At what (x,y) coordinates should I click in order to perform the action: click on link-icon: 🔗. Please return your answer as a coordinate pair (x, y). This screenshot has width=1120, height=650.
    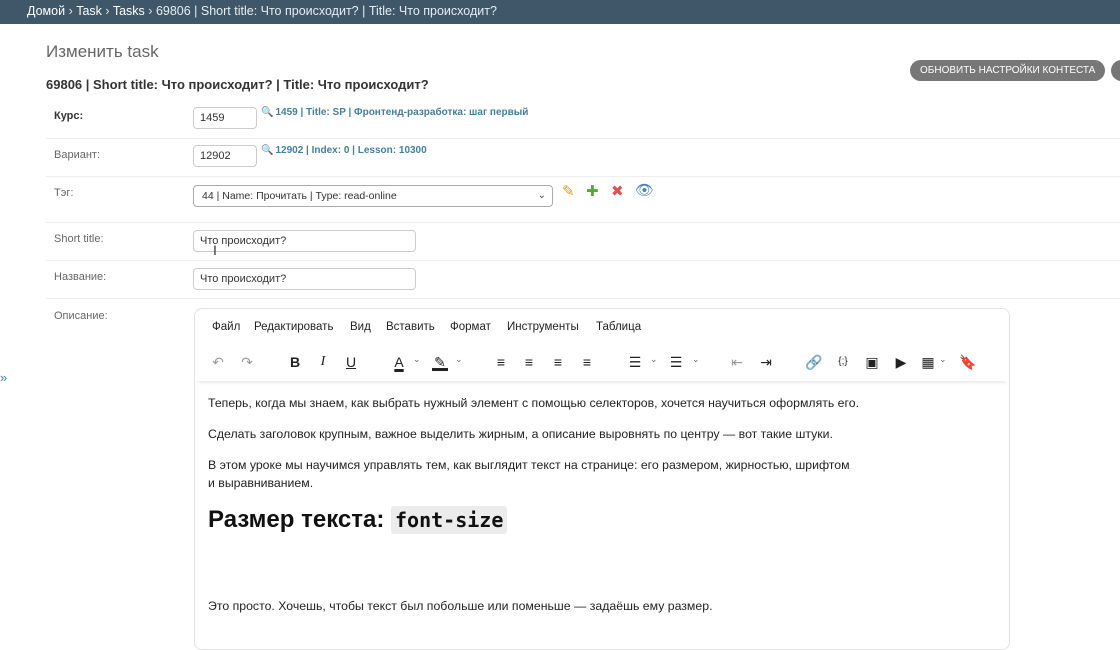
    Looking at the image, I should click on (814, 362).